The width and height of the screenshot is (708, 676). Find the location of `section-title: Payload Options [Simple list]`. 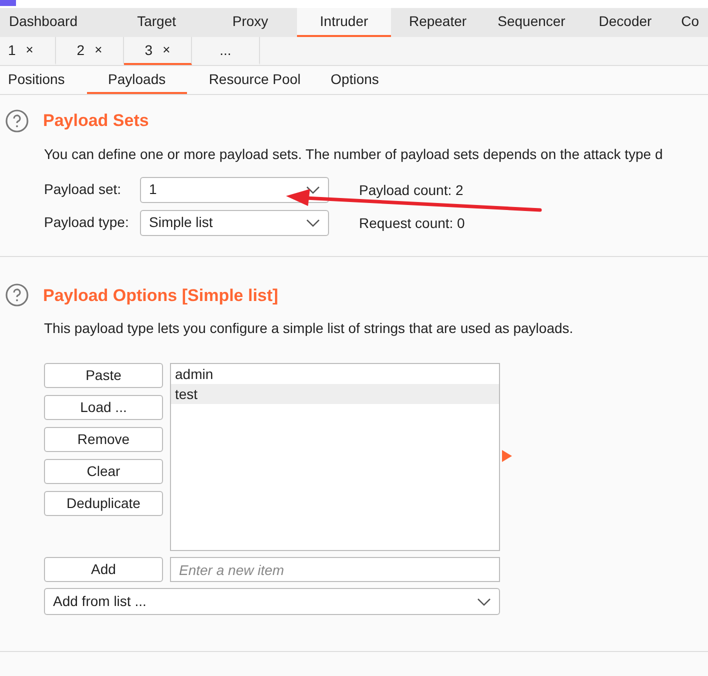

section-title: Payload Options [Simple list] is located at coordinates (160, 295).